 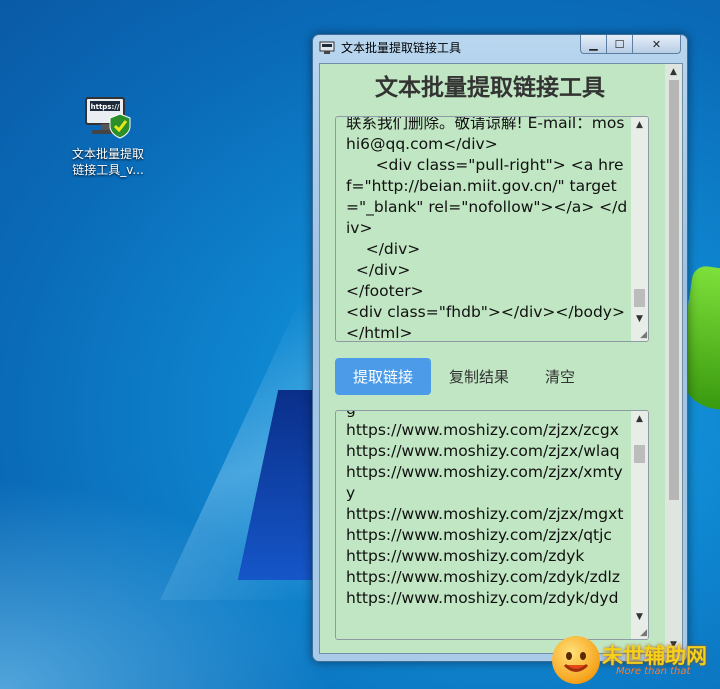 I want to click on action-bar: 提取链接 复制结果 清空, so click(x=464, y=376).